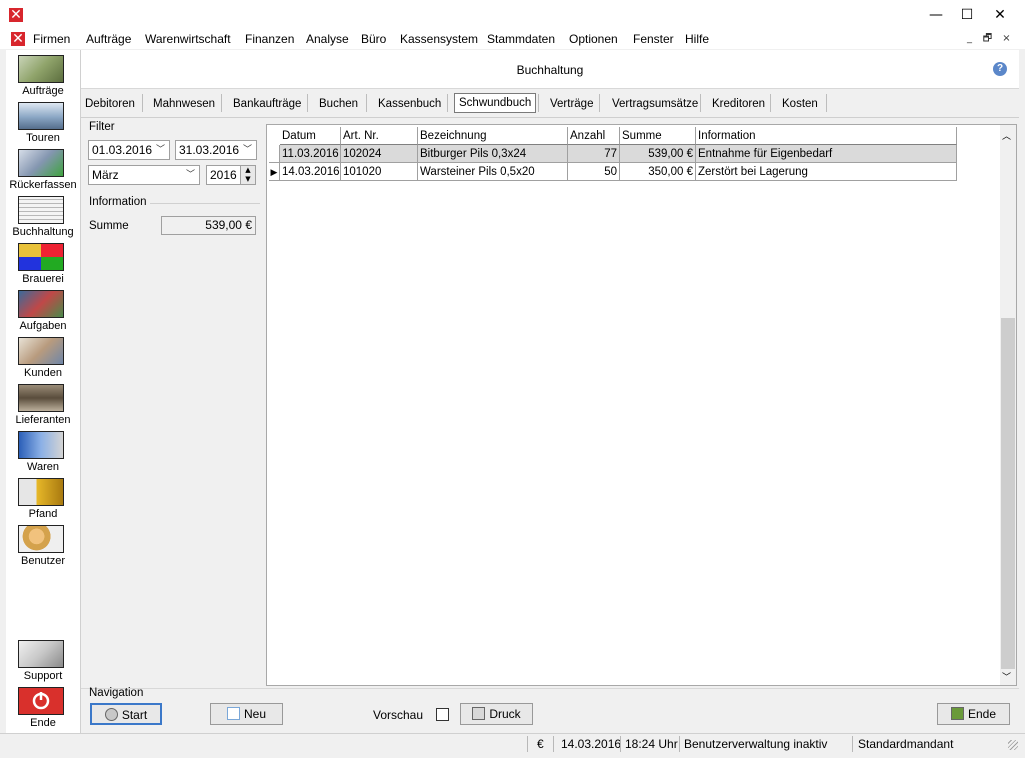  What do you see at coordinates (982, 714) in the screenshot?
I see `end-button-label: Ende` at bounding box center [982, 714].